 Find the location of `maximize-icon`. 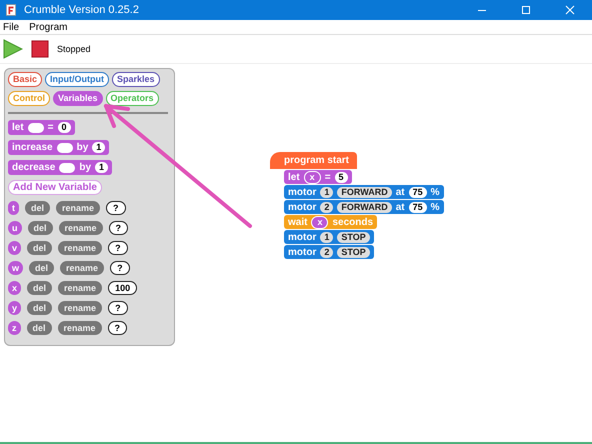

maximize-icon is located at coordinates (526, 10).